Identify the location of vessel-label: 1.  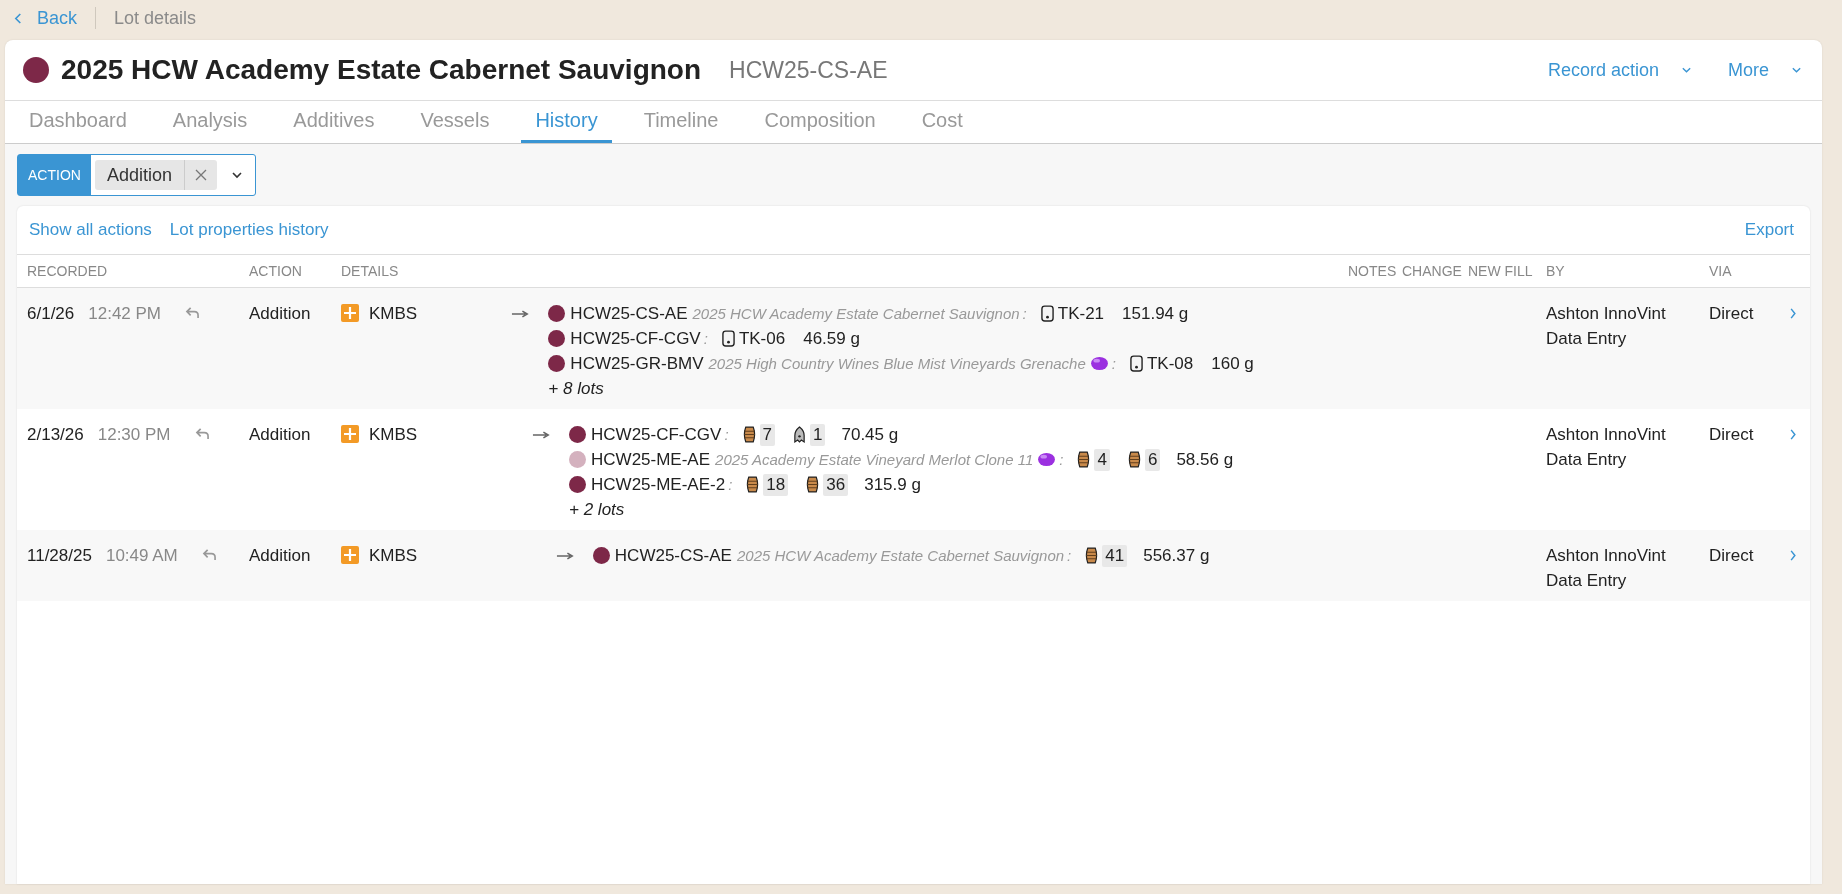
(818, 434).